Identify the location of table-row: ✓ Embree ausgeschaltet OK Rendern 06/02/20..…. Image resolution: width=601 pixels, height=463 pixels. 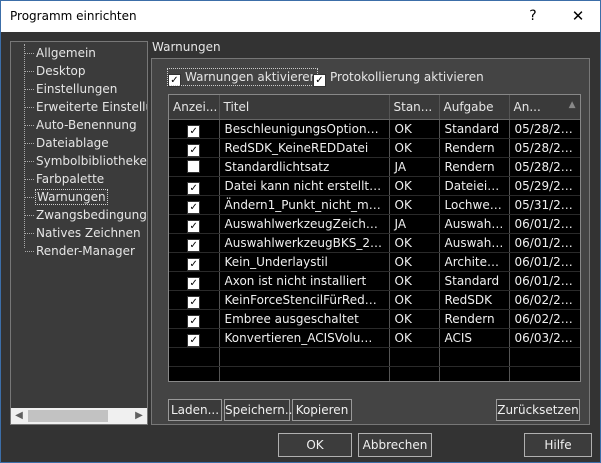
(374, 319).